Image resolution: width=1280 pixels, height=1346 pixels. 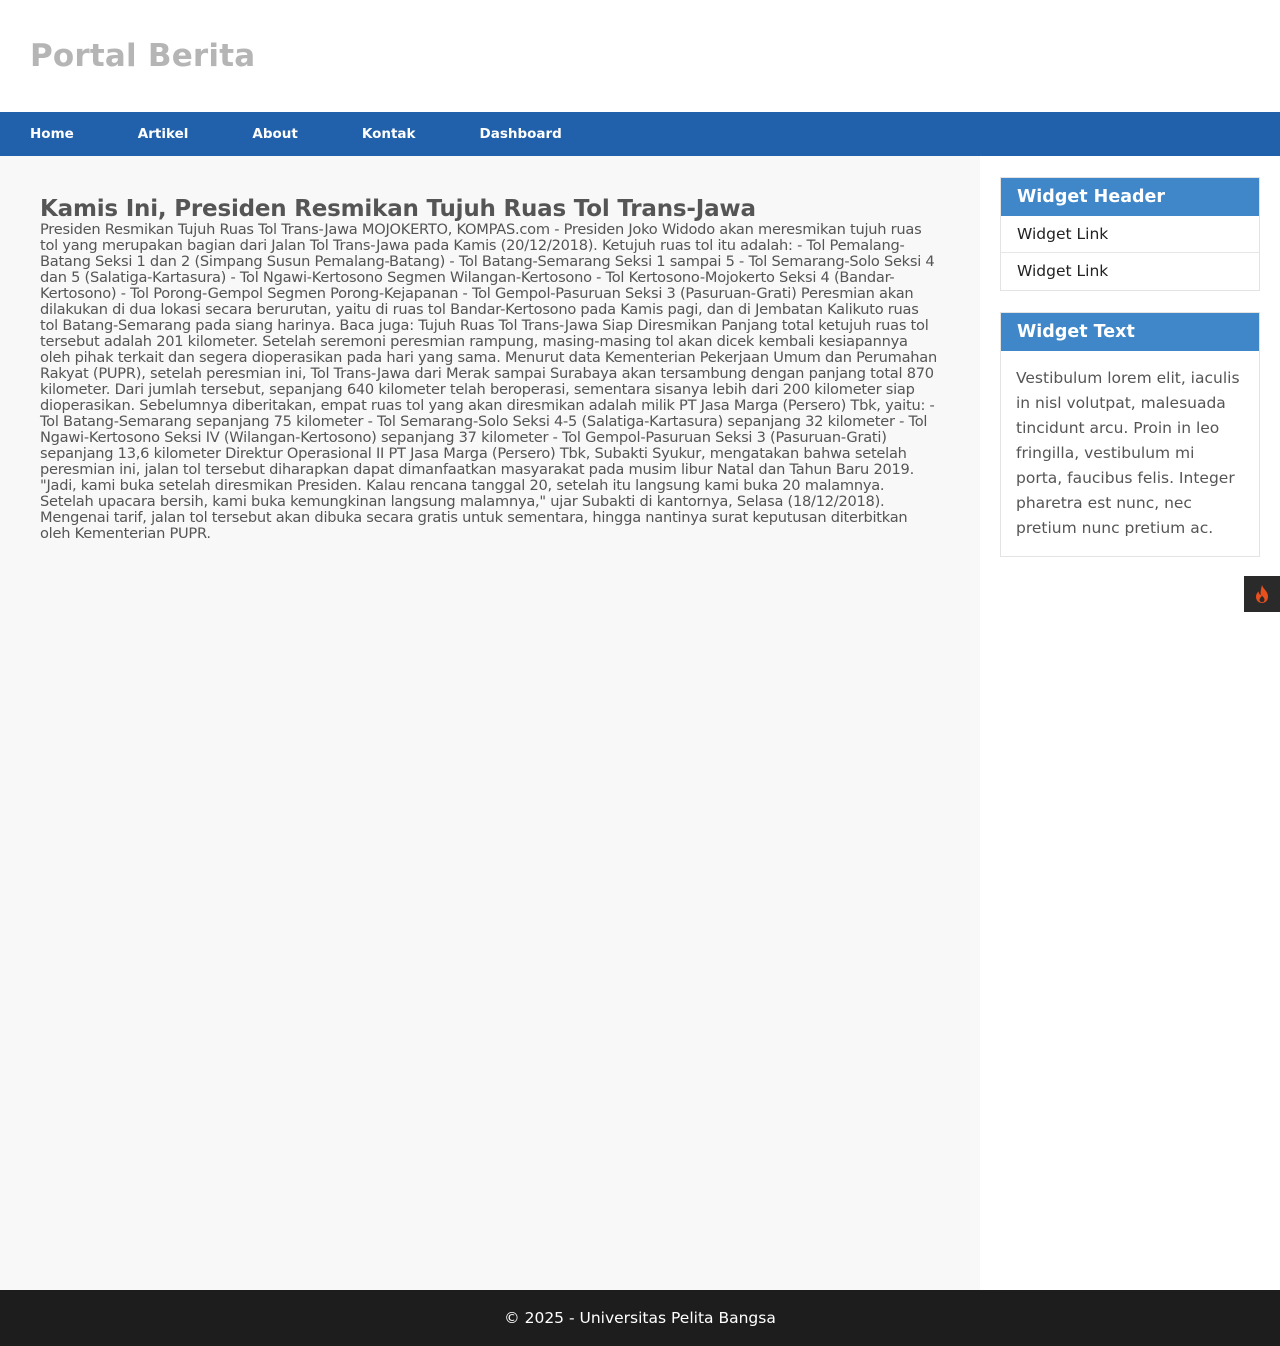 I want to click on flame-icon, so click(x=1262, y=594).